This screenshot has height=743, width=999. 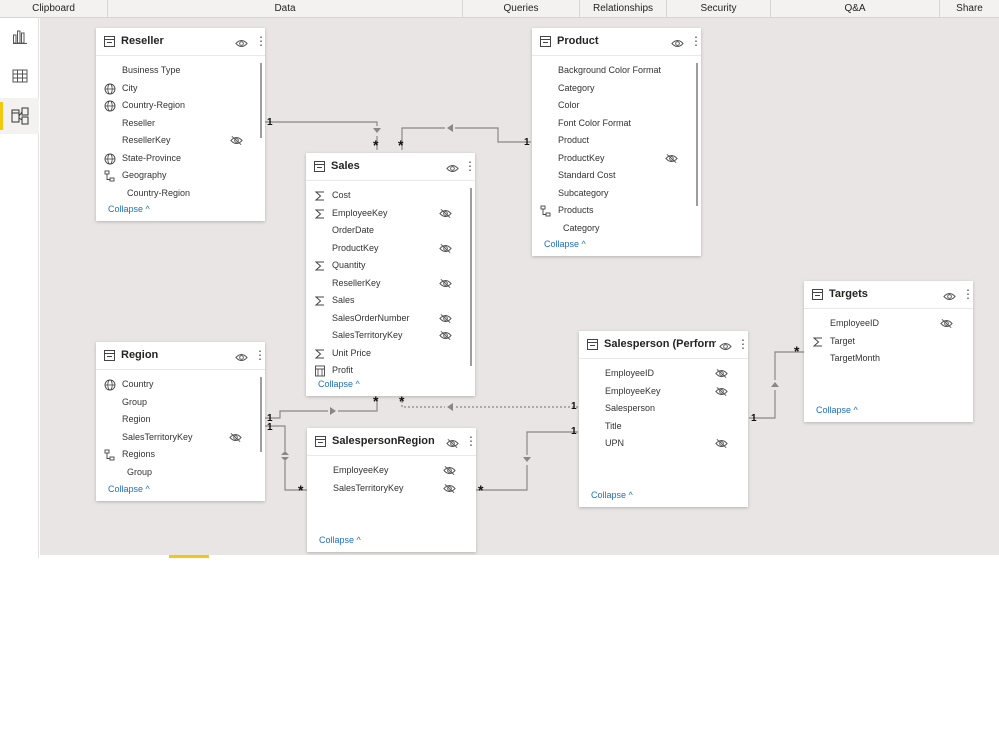 I want to click on ribbon-group-relationships: Relationships, so click(x=623, y=9).